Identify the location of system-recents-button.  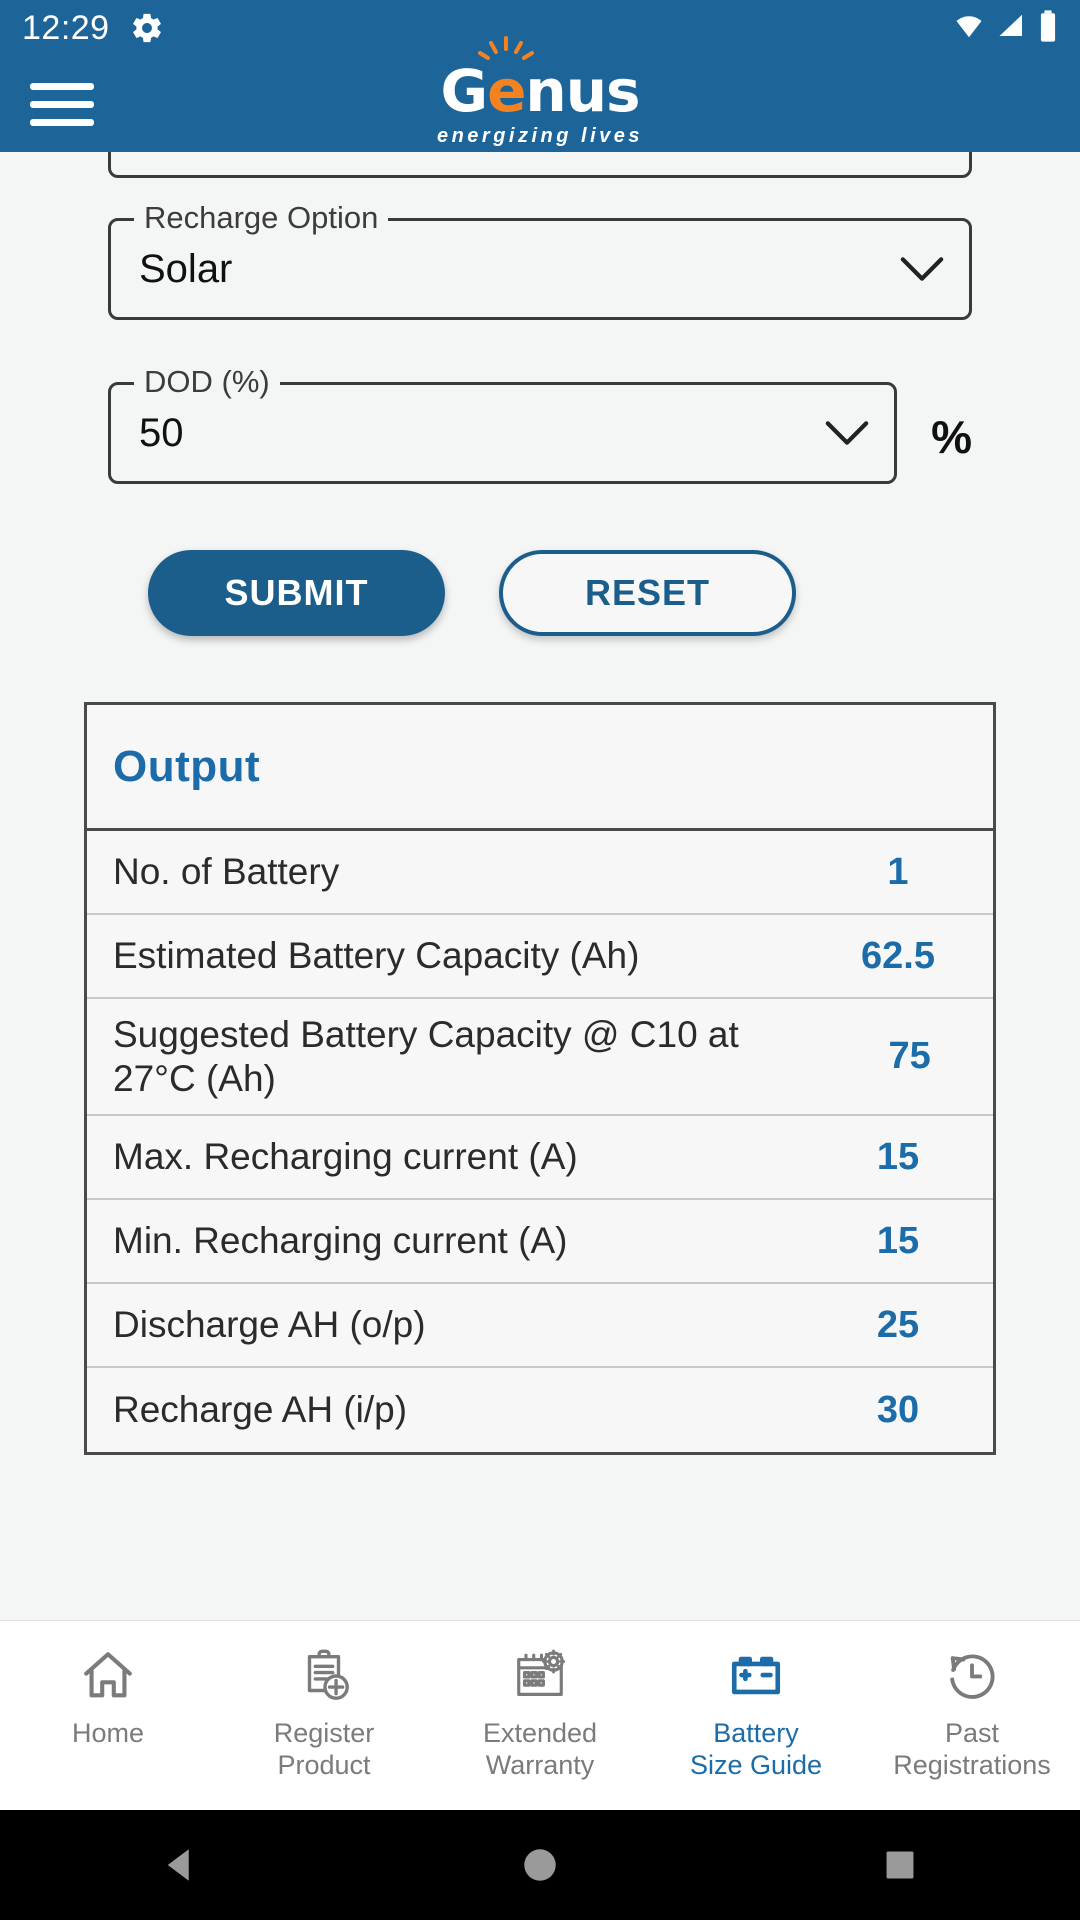
(900, 1865).